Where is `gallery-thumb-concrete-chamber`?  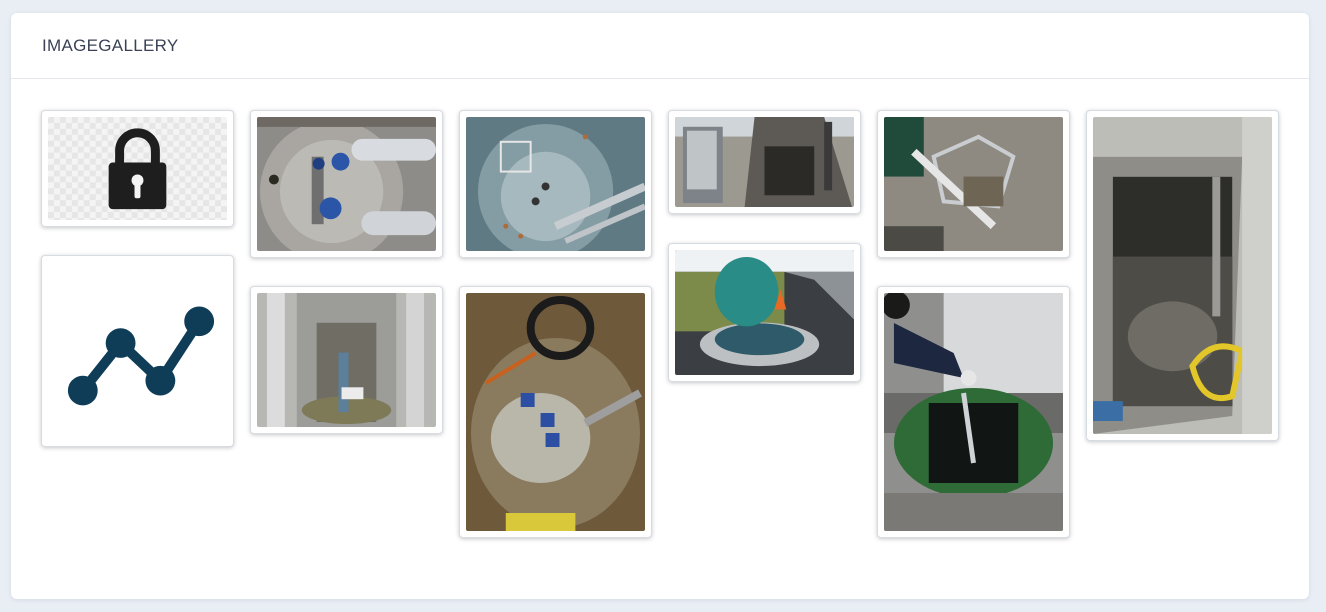 gallery-thumb-concrete-chamber is located at coordinates (1182, 275).